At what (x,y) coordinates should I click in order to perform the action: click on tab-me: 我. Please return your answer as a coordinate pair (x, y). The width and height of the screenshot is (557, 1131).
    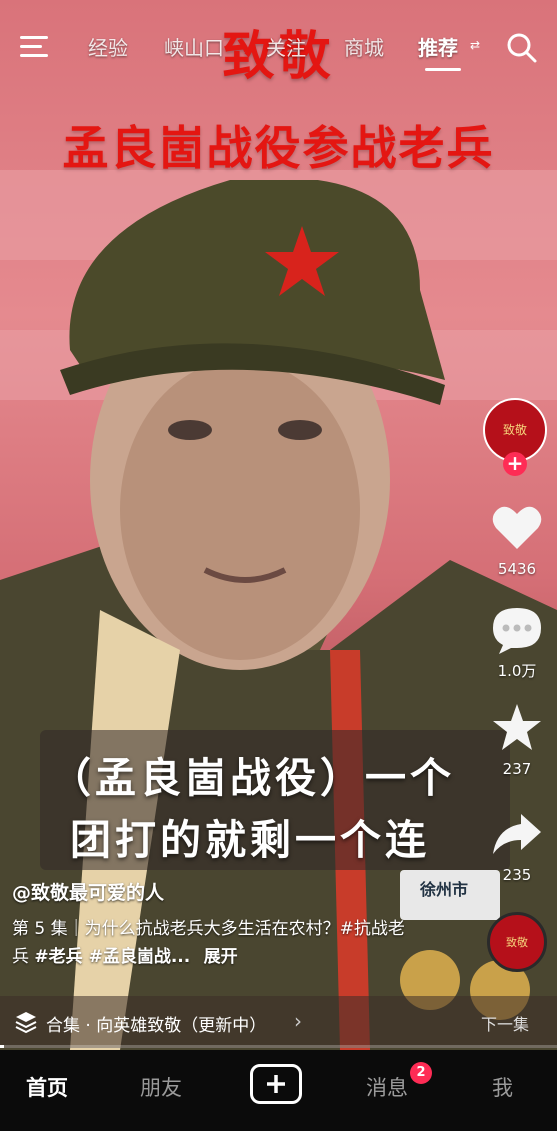
    Looking at the image, I should click on (502, 1087).